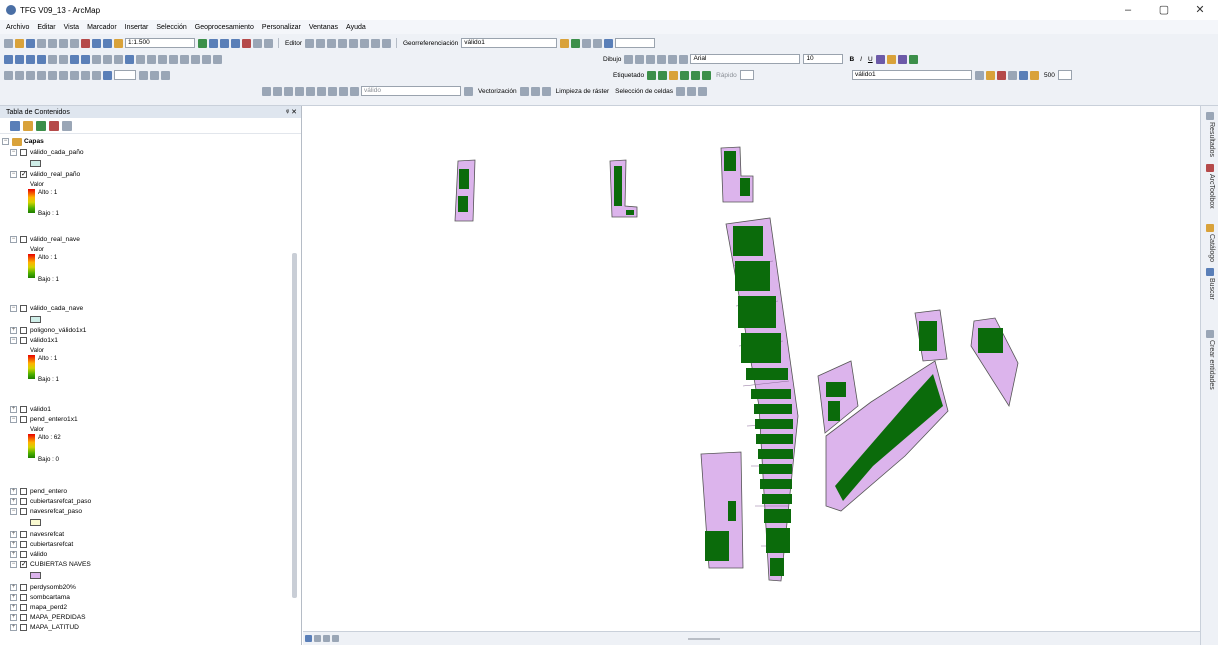 This screenshot has height=645, width=1218. I want to click on show-preview-icon, so click(535, 91).